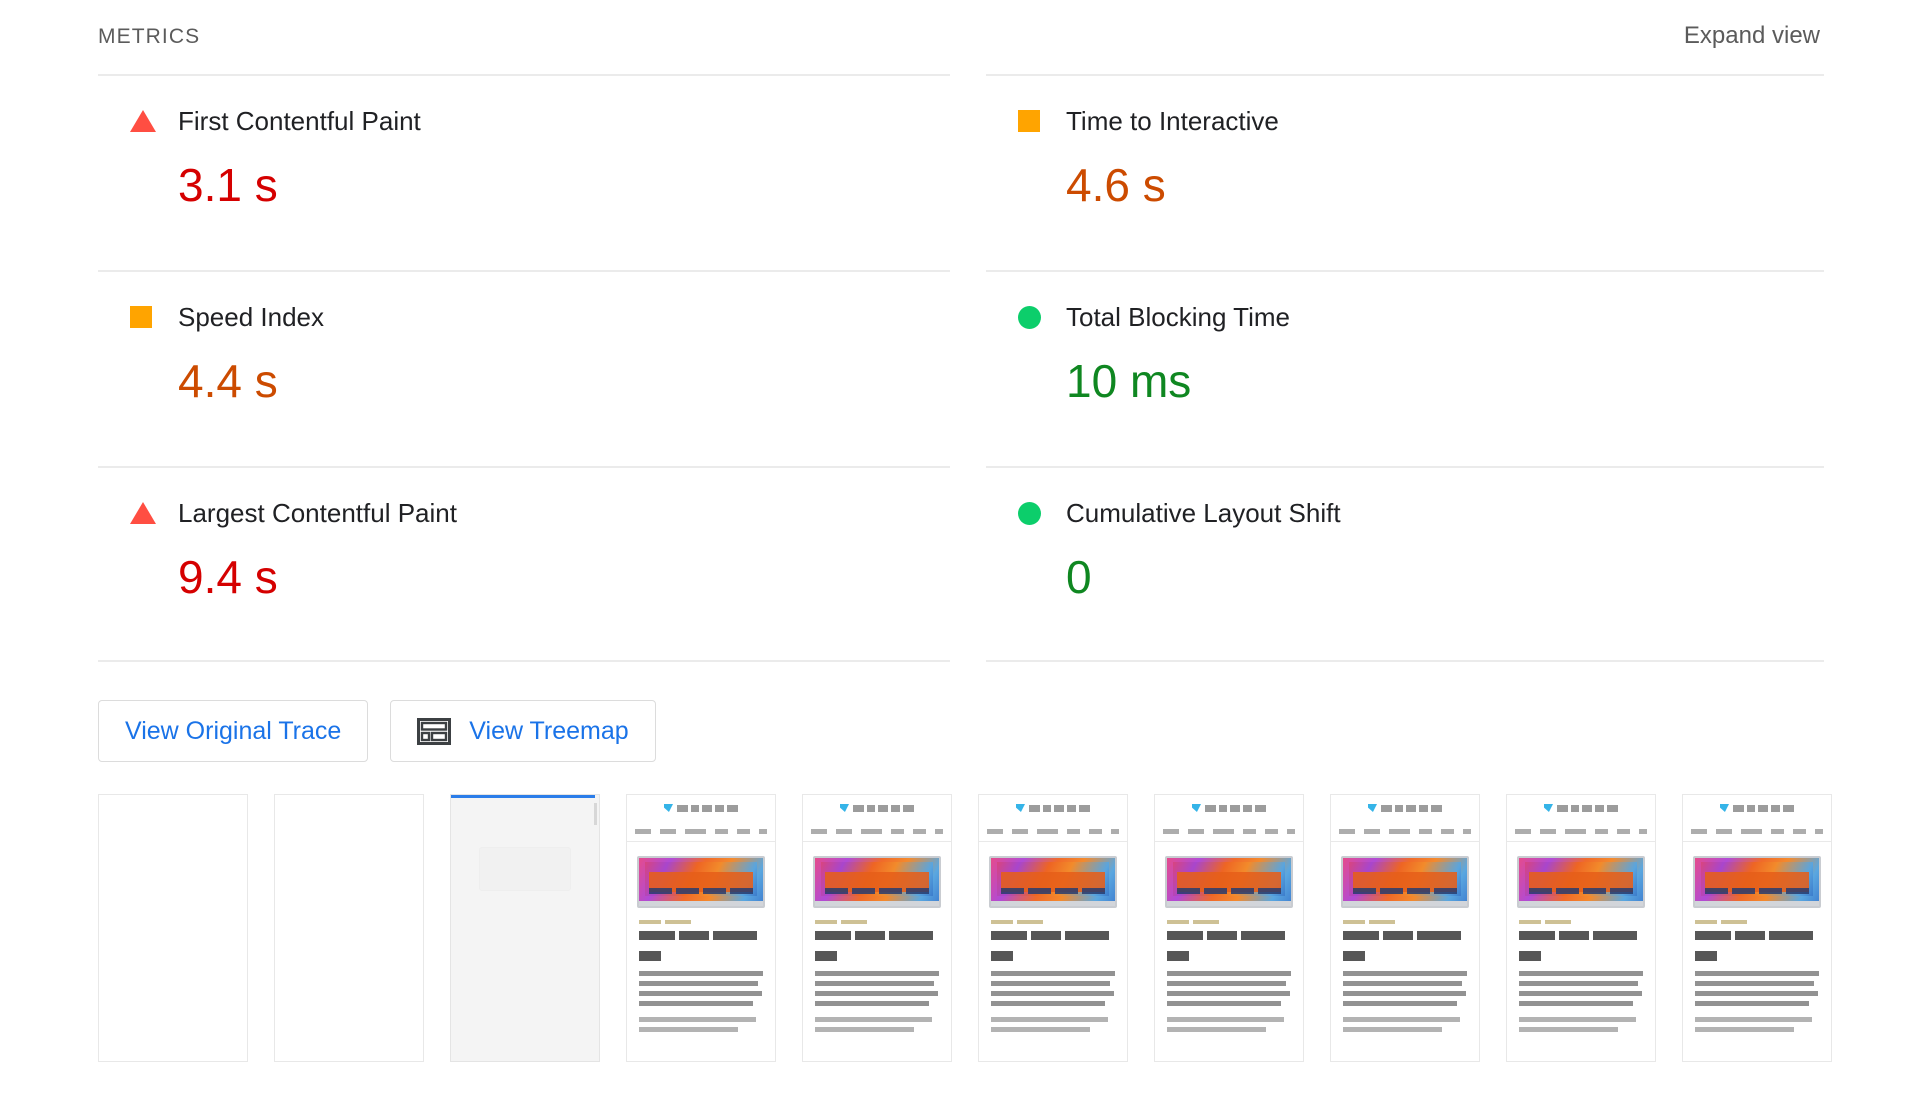 This screenshot has height=1097, width=1920. Describe the element at coordinates (1405, 172) in the screenshot. I see `metric-time-to-interactive: Time to Interactive 4.6 s` at that location.